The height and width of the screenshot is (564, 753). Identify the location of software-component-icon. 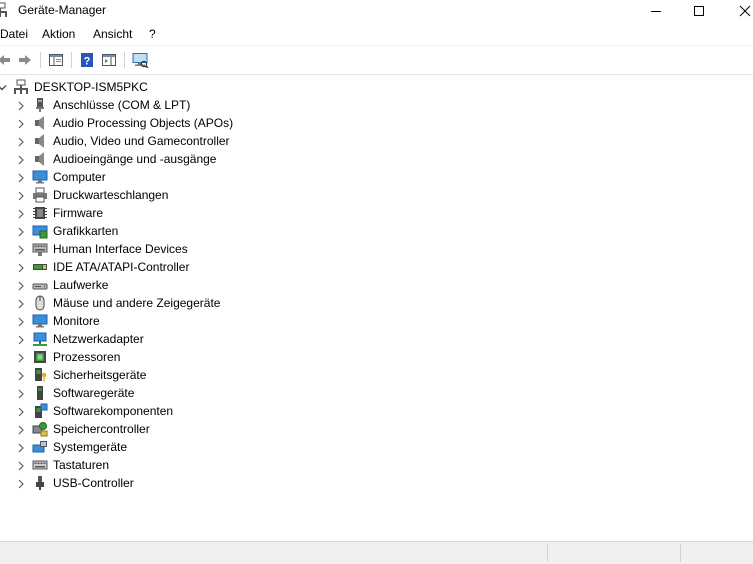
(40, 411).